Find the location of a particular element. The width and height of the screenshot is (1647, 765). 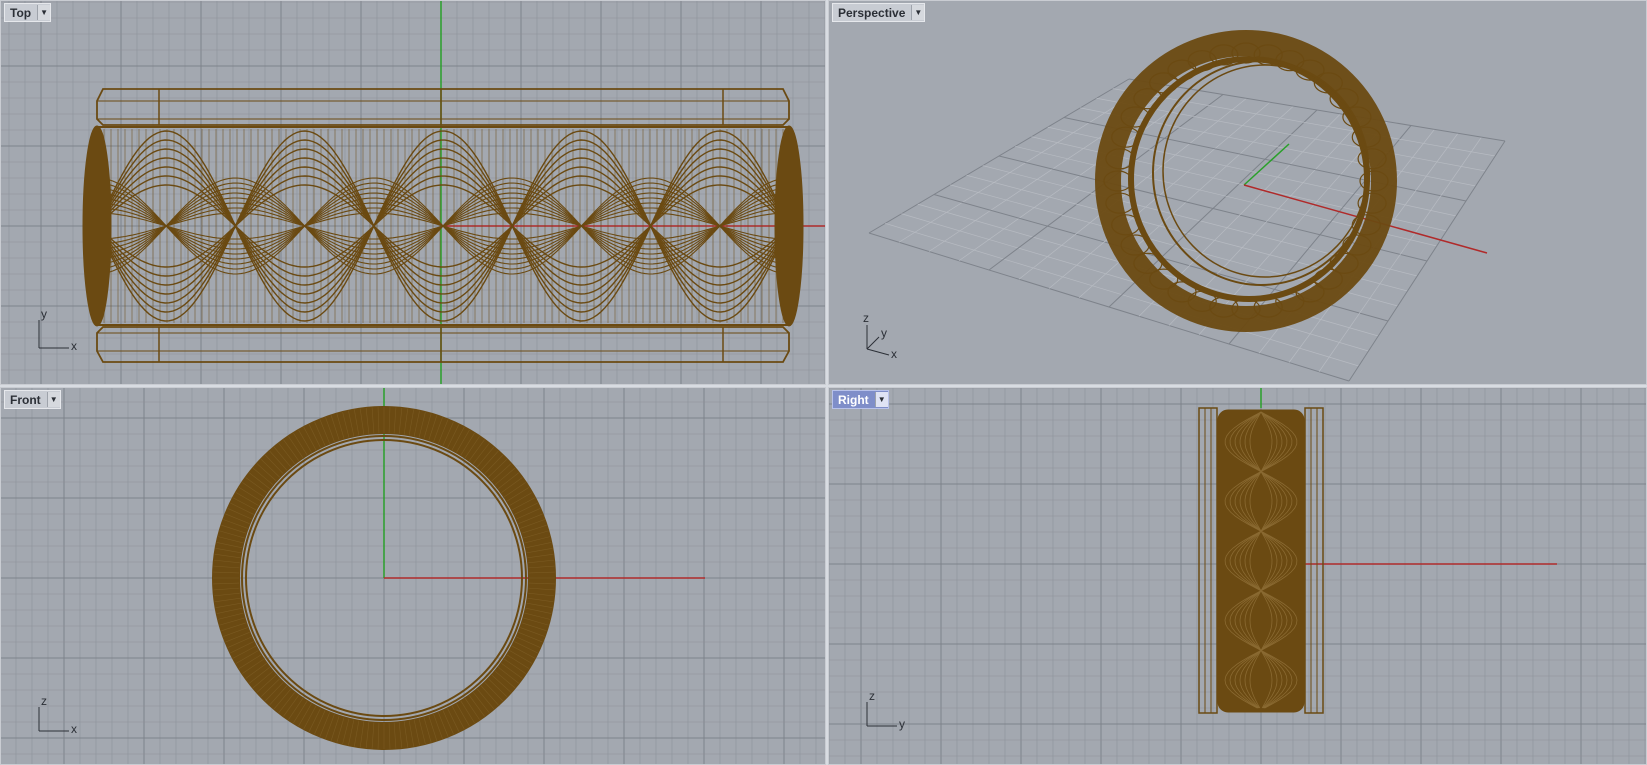

viewport-title-top: Top ▼ is located at coordinates (28, 12).